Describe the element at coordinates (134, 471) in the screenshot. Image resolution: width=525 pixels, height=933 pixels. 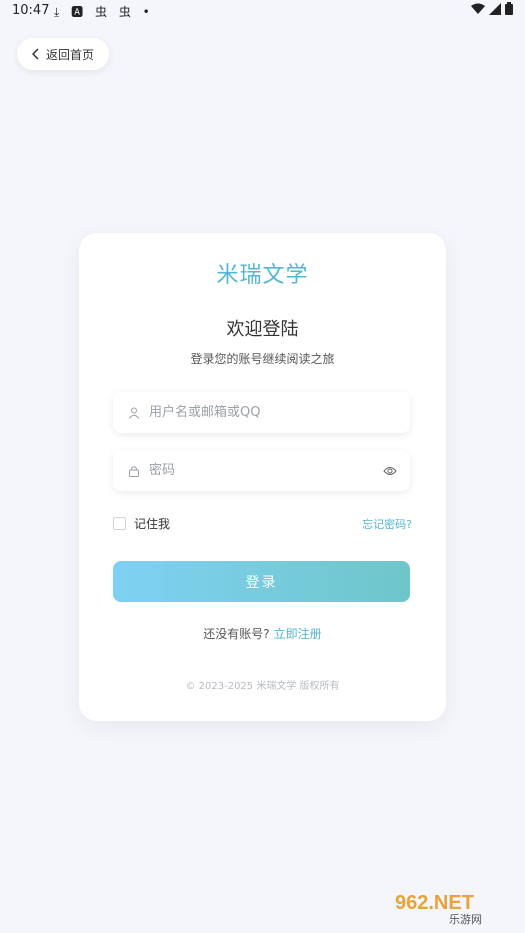
I see `lock-icon` at that location.